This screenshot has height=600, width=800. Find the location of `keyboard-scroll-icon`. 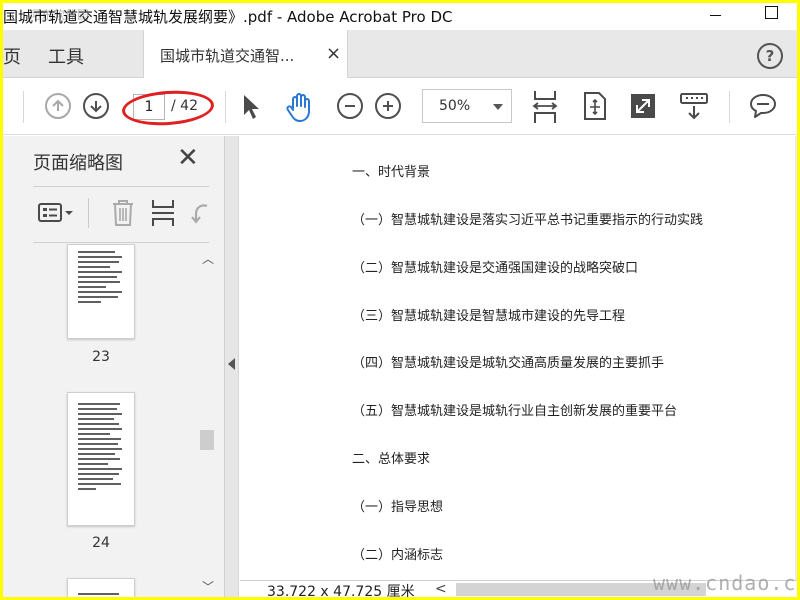

keyboard-scroll-icon is located at coordinates (694, 106).